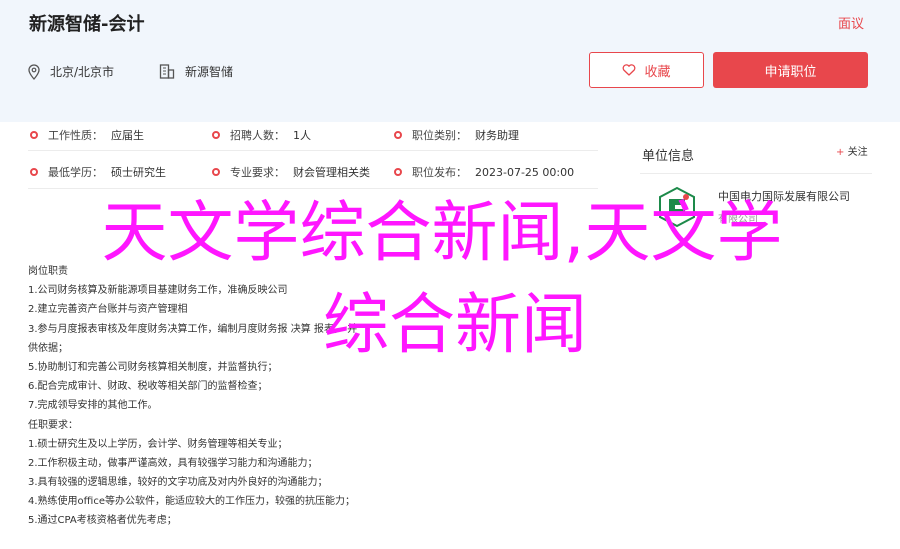 This screenshot has height=549, width=900. I want to click on favorite-button: 收藏, so click(646, 70).